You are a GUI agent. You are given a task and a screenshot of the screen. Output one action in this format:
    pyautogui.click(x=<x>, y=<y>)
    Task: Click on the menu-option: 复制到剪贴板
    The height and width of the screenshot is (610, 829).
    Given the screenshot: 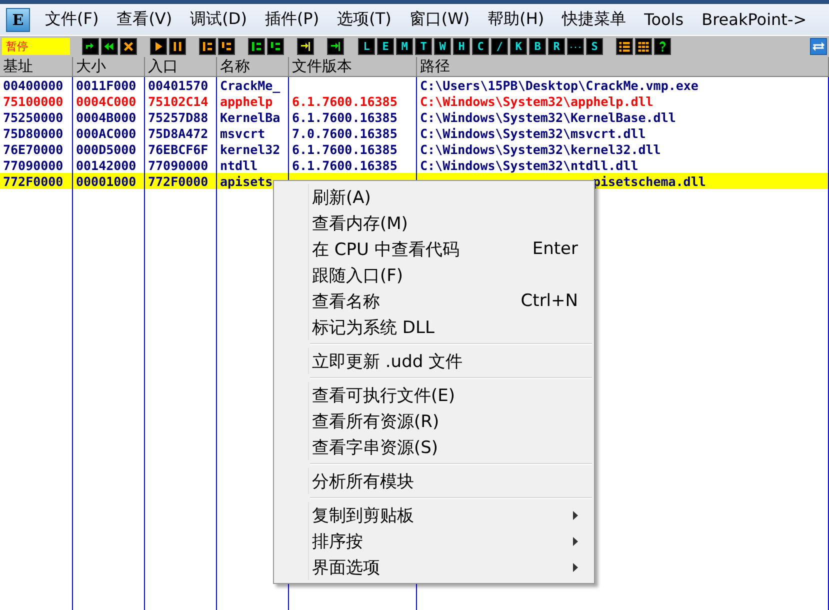 What is the action you would take?
    pyautogui.click(x=450, y=515)
    